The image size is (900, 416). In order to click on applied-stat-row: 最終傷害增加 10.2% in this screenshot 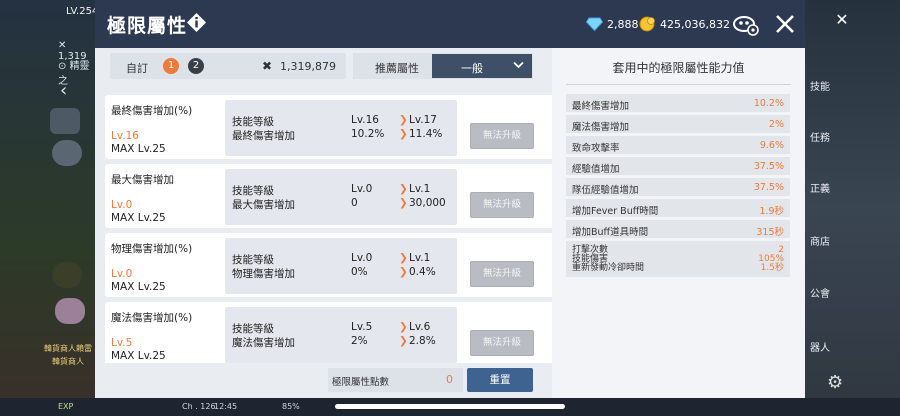, I will do `click(678, 103)`.